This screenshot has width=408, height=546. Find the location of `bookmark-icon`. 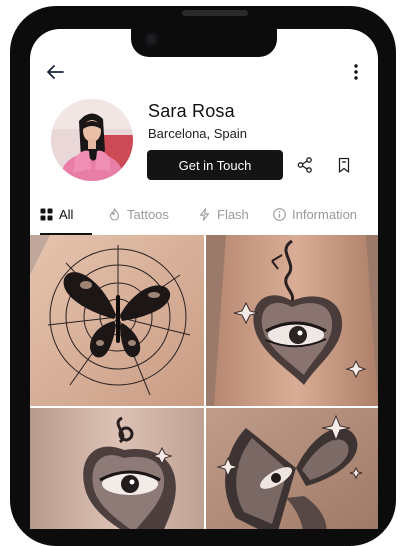

bookmark-icon is located at coordinates (344, 165).